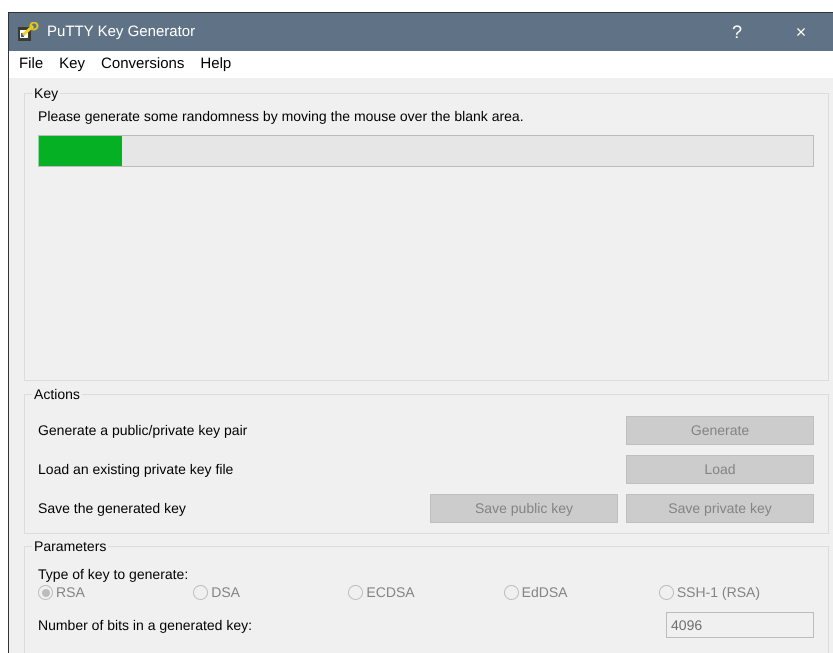  Describe the element at coordinates (31, 64) in the screenshot. I see `menu-item: File` at that location.